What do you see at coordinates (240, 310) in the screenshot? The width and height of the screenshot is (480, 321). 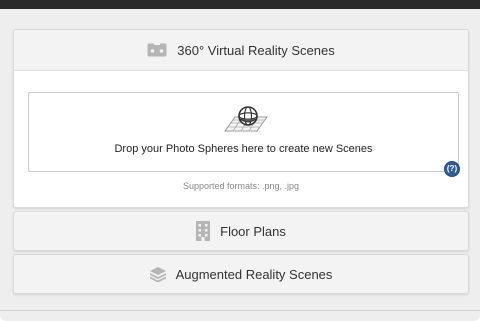 I see `container-divider` at bounding box center [240, 310].